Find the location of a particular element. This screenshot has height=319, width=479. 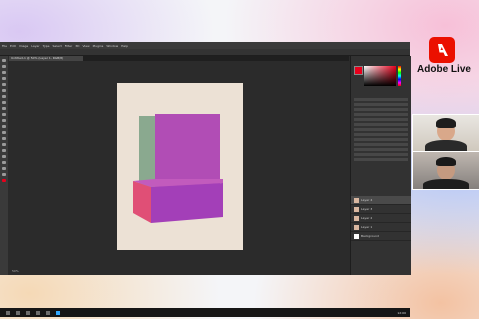

browser-icon is located at coordinates (48, 312).